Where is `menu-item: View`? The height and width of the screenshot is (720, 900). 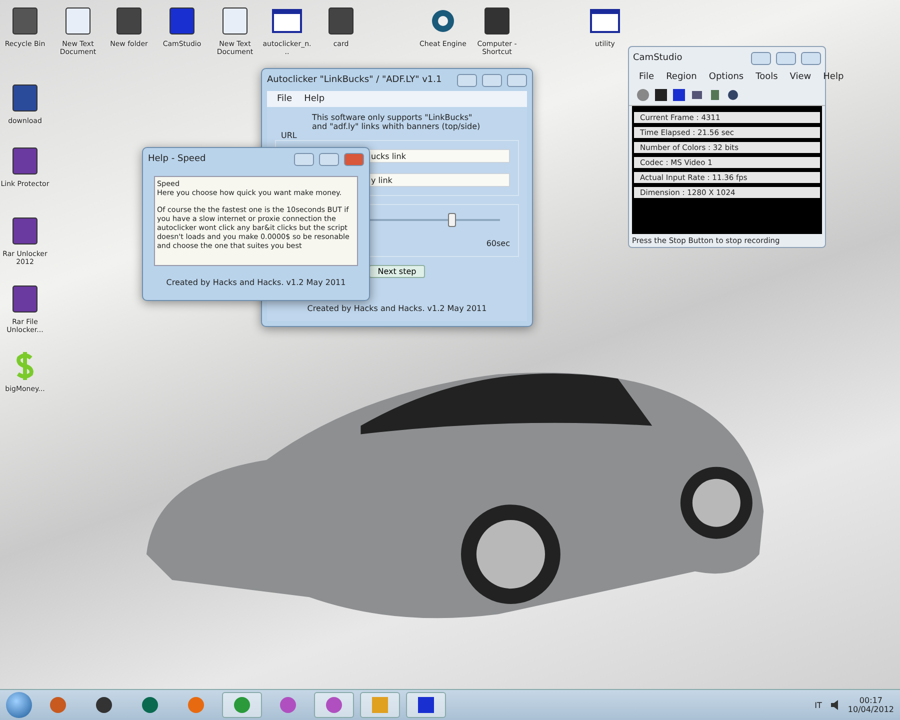 menu-item: View is located at coordinates (801, 77).